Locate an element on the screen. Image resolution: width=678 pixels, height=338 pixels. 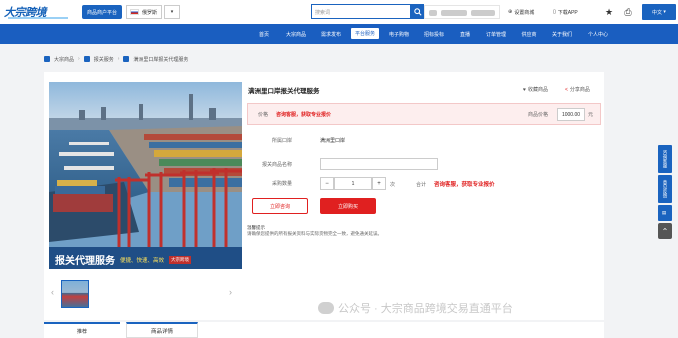
unit-price-label: 商品价格 is located at coordinates (538, 115).